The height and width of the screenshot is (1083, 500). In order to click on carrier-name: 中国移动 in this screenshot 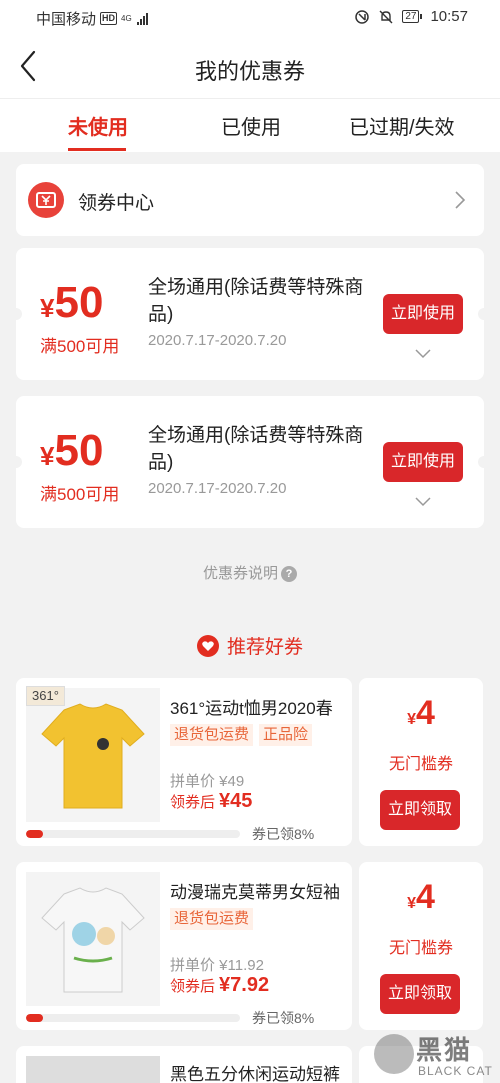, I will do `click(66, 19)`.